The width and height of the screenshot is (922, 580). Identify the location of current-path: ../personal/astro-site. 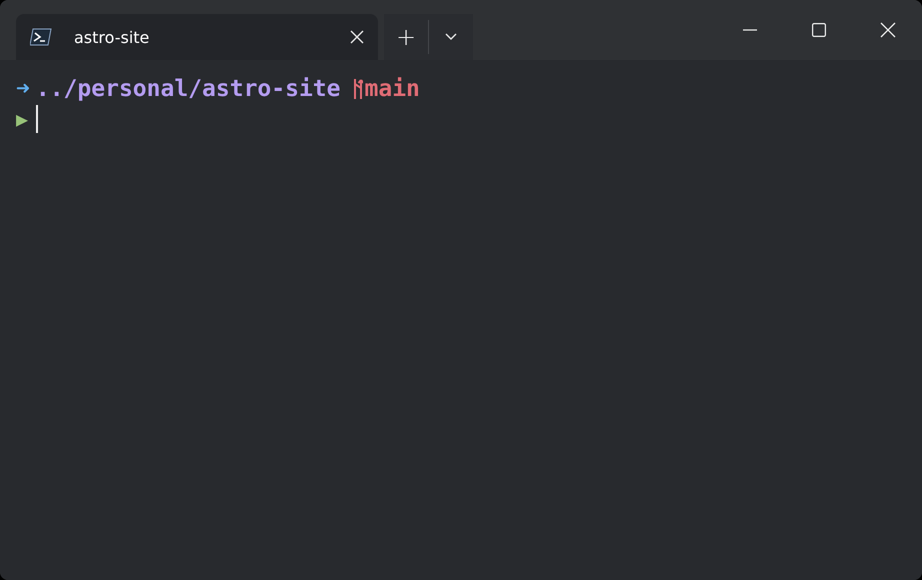
(188, 89).